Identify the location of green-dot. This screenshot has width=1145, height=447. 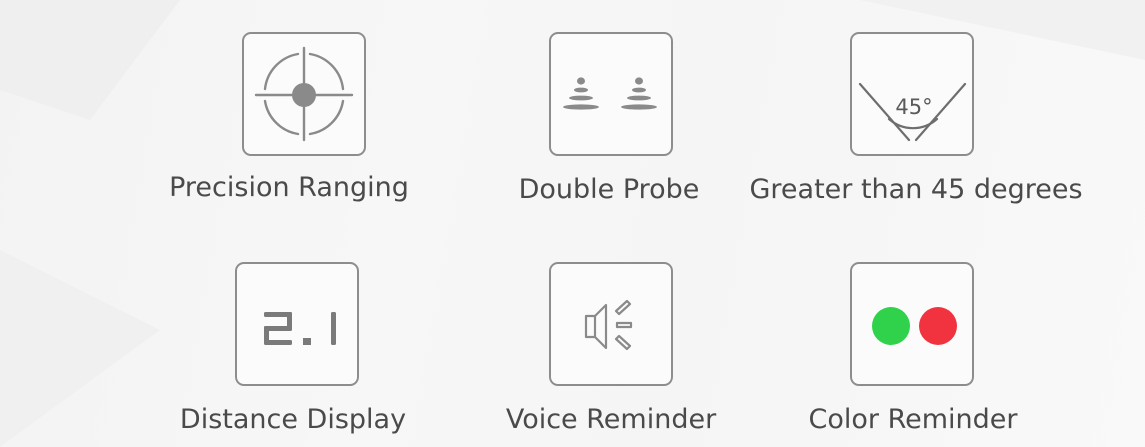
(891, 326).